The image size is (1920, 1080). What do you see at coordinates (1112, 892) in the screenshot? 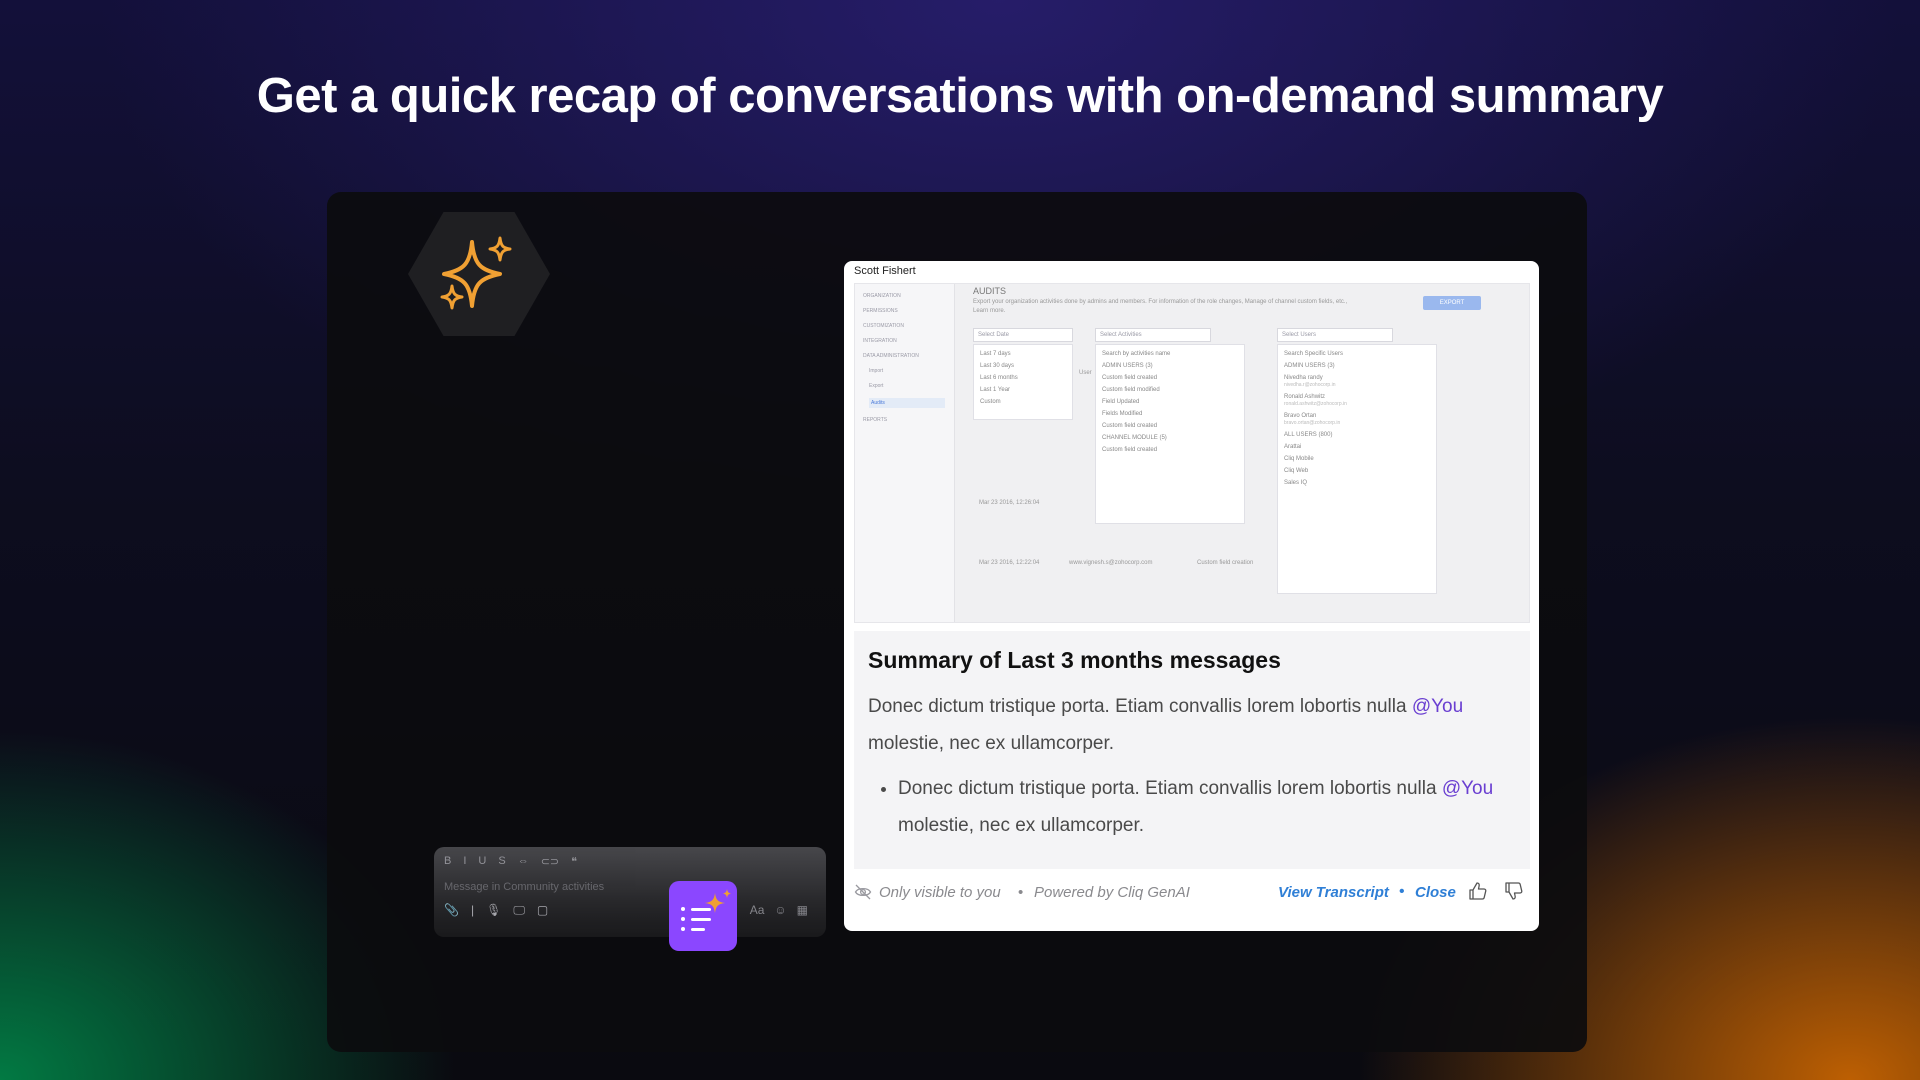
I see `powered-by: Powered by Cliq GenAI` at bounding box center [1112, 892].